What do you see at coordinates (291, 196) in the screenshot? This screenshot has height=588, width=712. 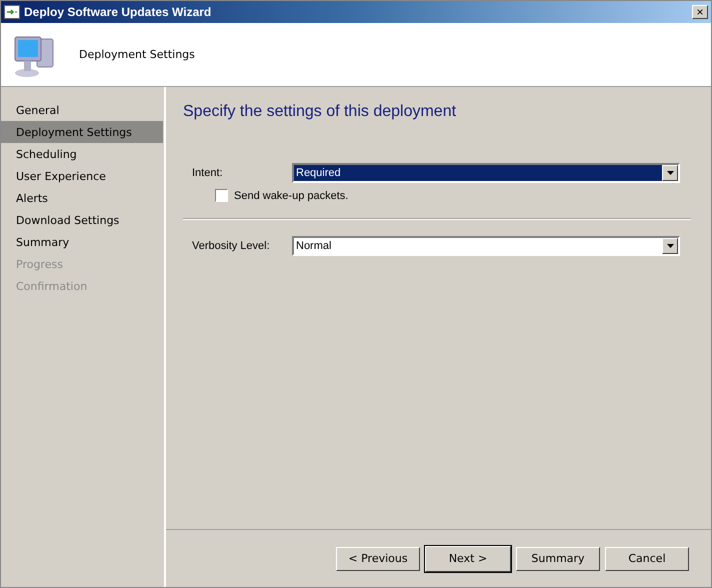 I see `checkbox-label: Send wake-up packets.` at bounding box center [291, 196].